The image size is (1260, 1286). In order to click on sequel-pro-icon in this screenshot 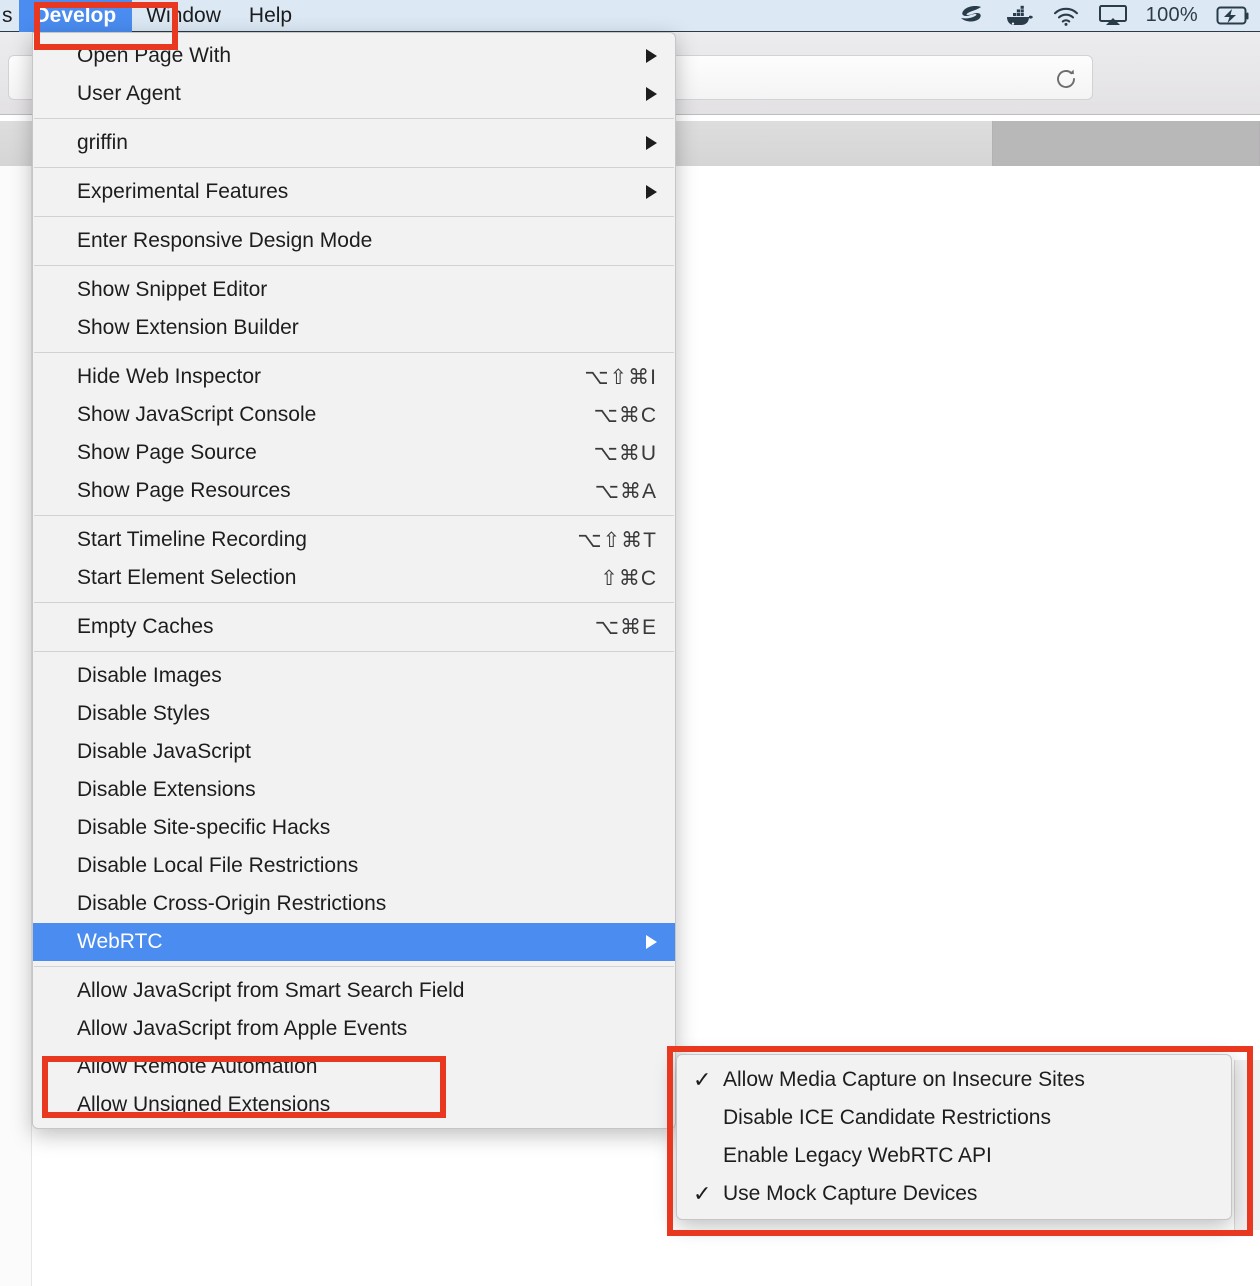, I will do `click(971, 16)`.